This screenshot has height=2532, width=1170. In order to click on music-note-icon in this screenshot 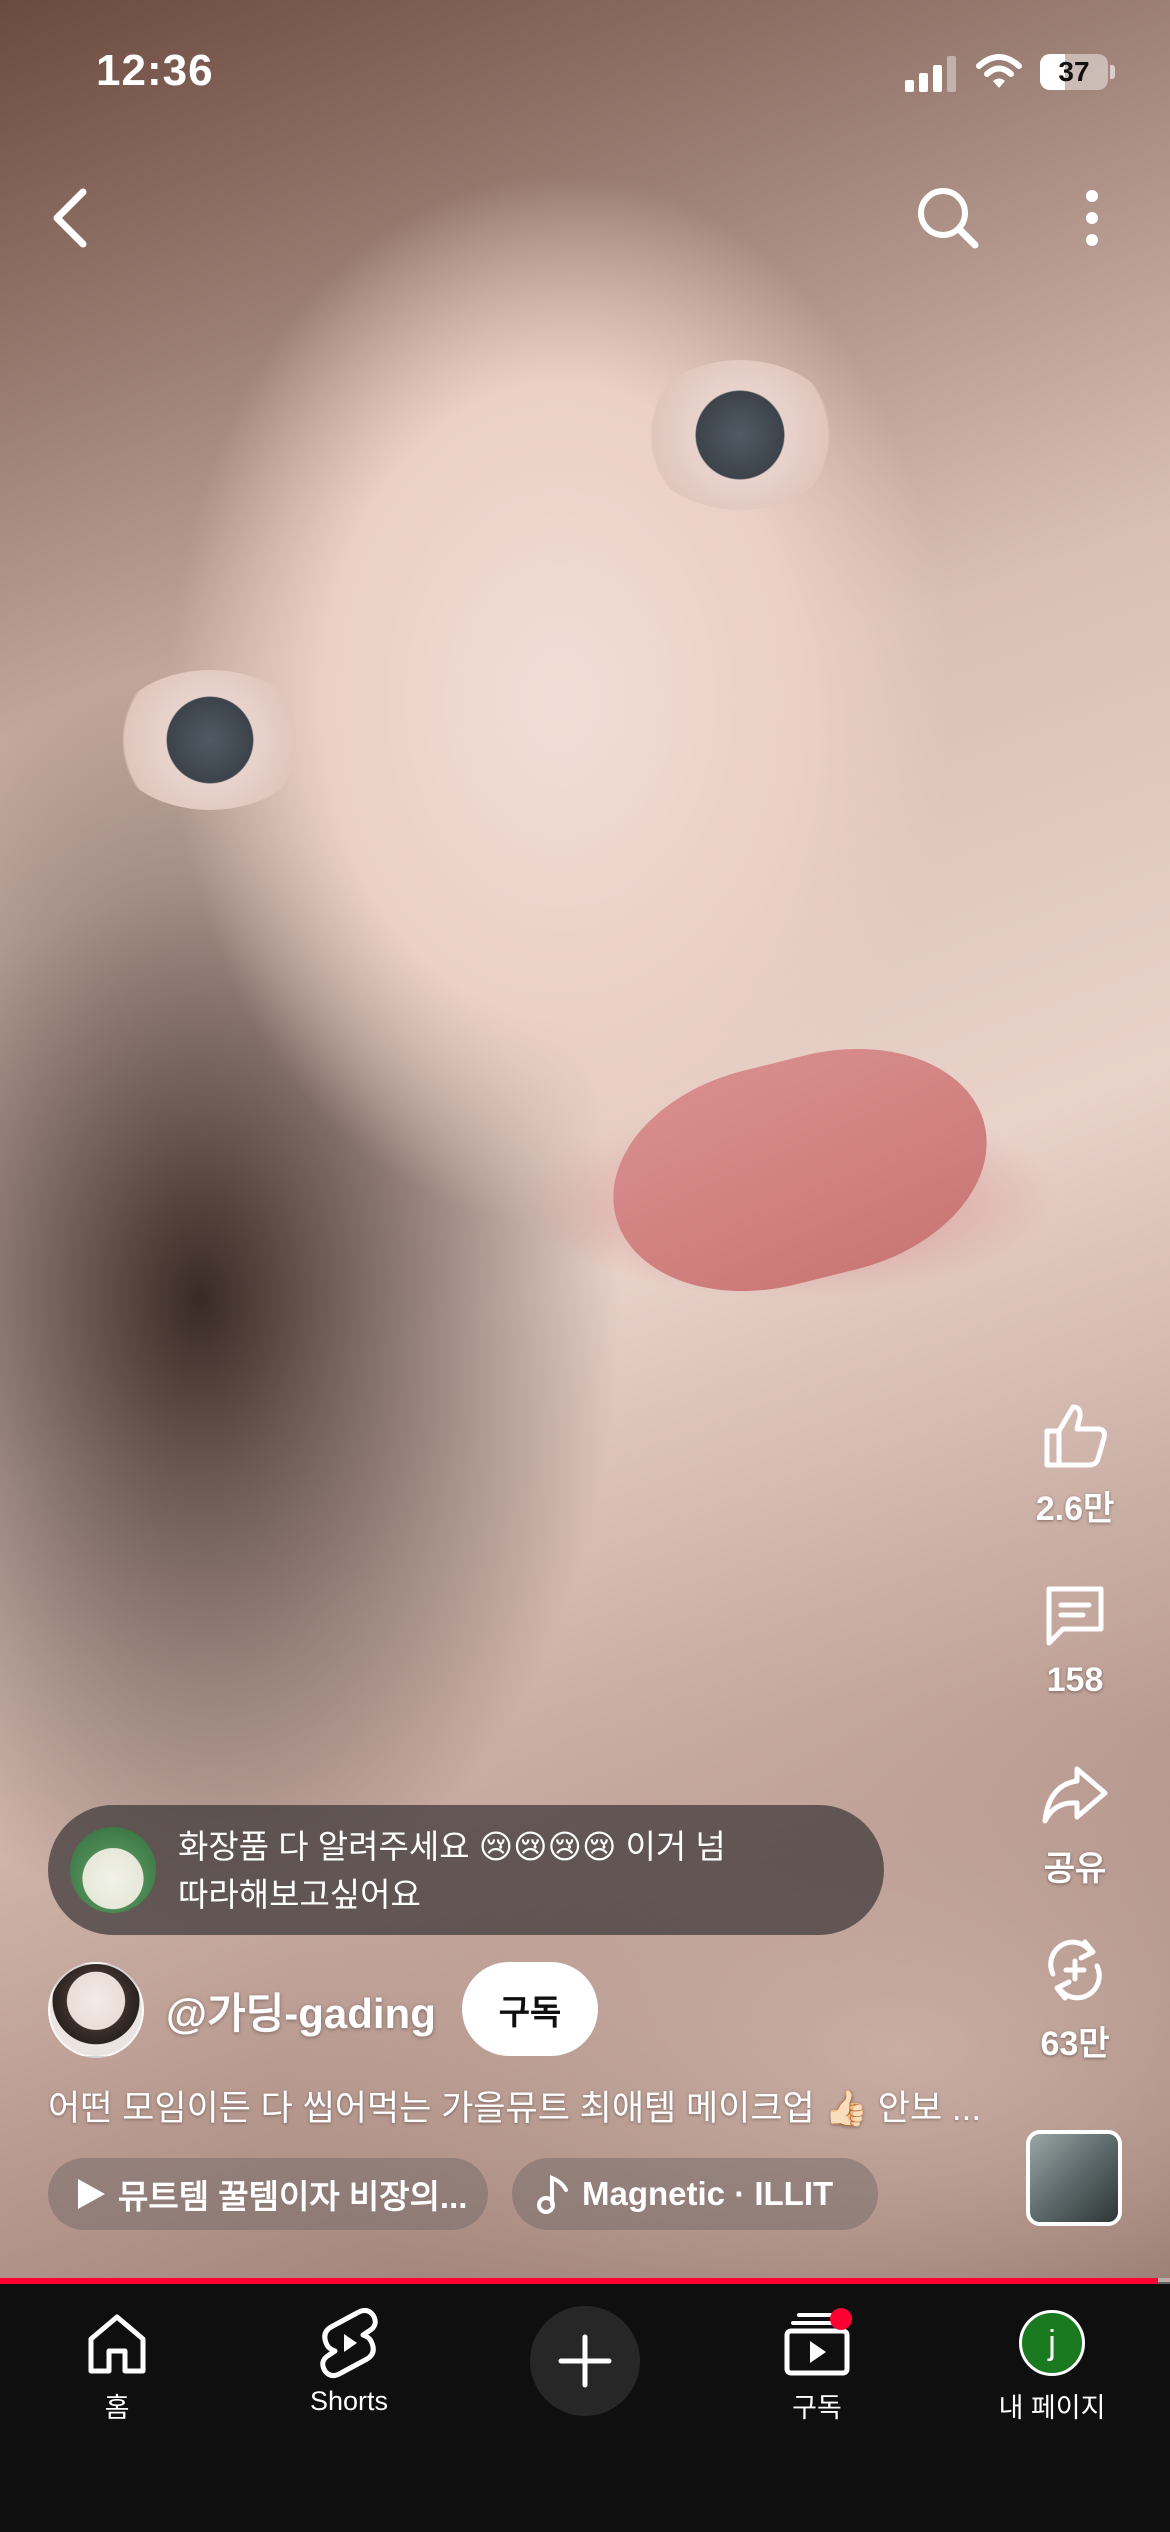, I will do `click(552, 2194)`.